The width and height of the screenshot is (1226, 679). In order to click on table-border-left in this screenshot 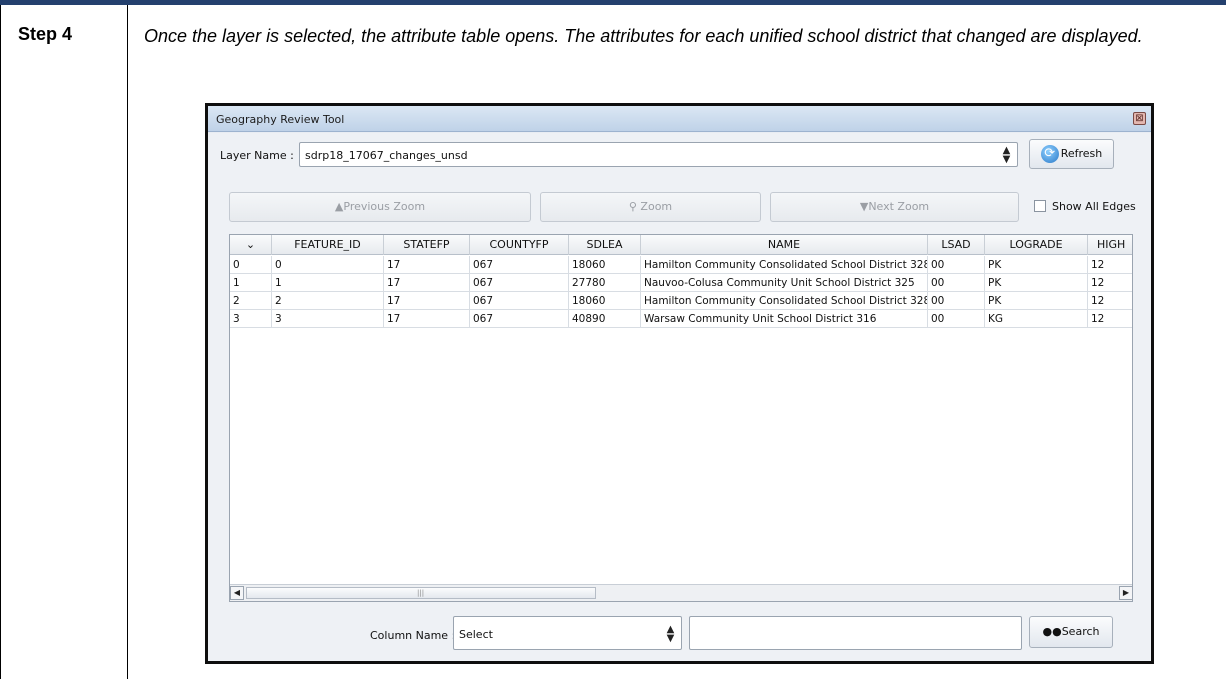, I will do `click(0, 342)`.